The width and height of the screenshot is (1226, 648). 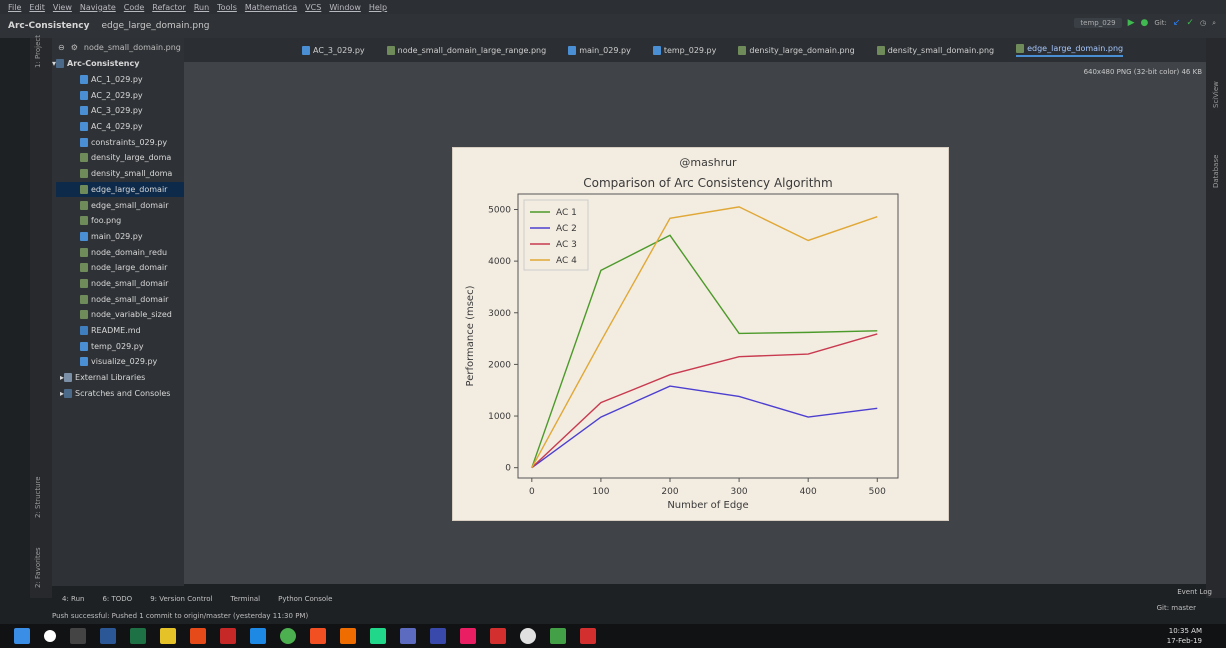 What do you see at coordinates (120, 331) in the screenshot?
I see `tree-item: README.md` at bounding box center [120, 331].